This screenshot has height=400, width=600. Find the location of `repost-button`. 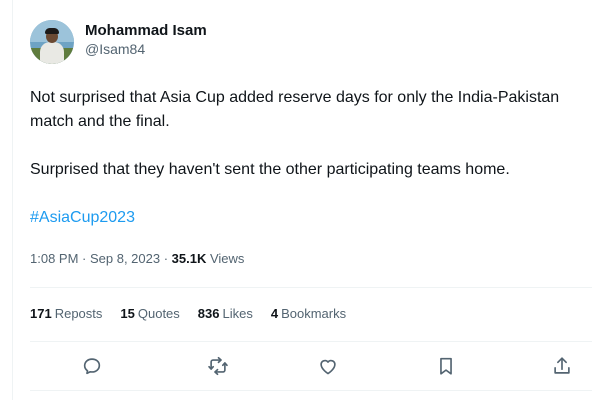

repost-button is located at coordinates (218, 366).